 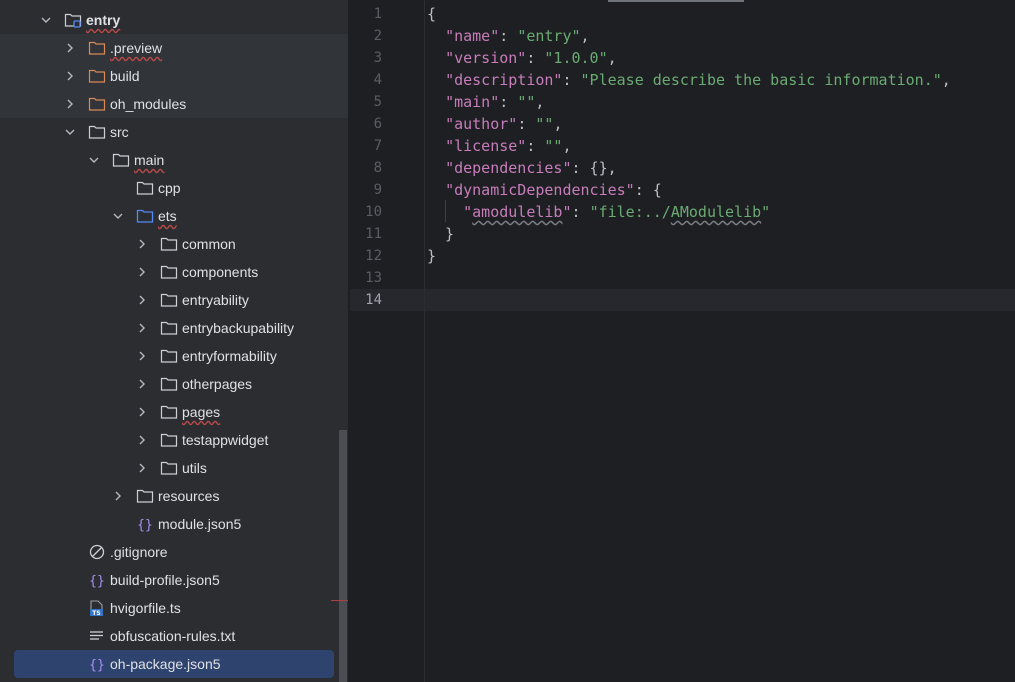 What do you see at coordinates (97, 636) in the screenshot?
I see `text-file-icon` at bounding box center [97, 636].